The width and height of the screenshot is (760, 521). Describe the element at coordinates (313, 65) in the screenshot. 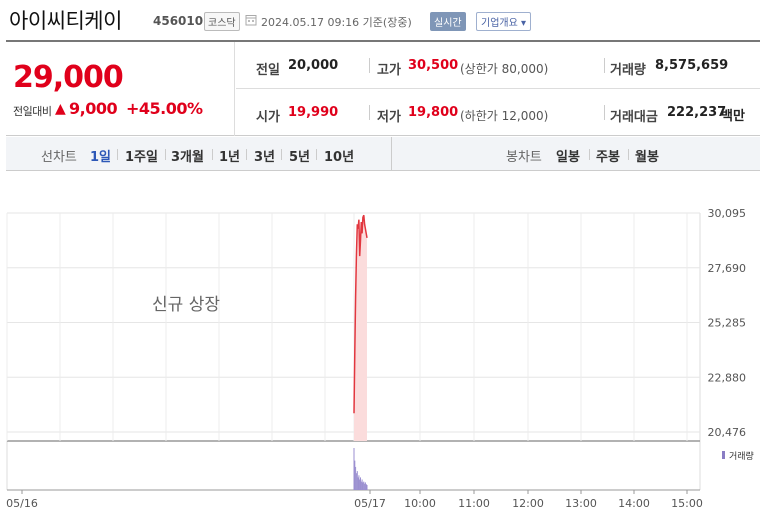

I see `prev-close-value: 20,000` at that location.